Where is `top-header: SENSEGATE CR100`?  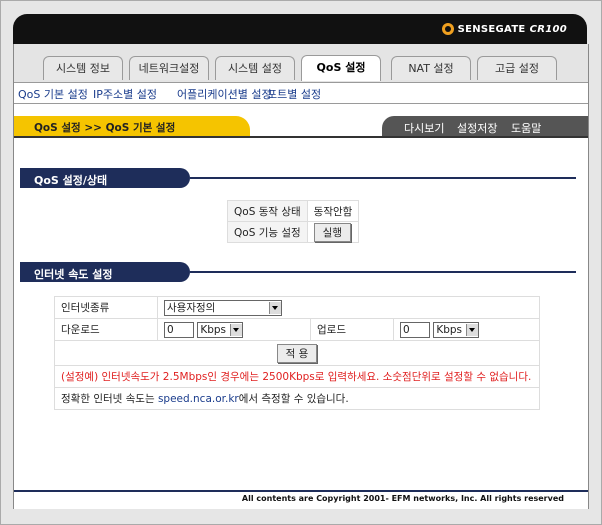
top-header: SENSEGATE CR100 is located at coordinates (300, 29).